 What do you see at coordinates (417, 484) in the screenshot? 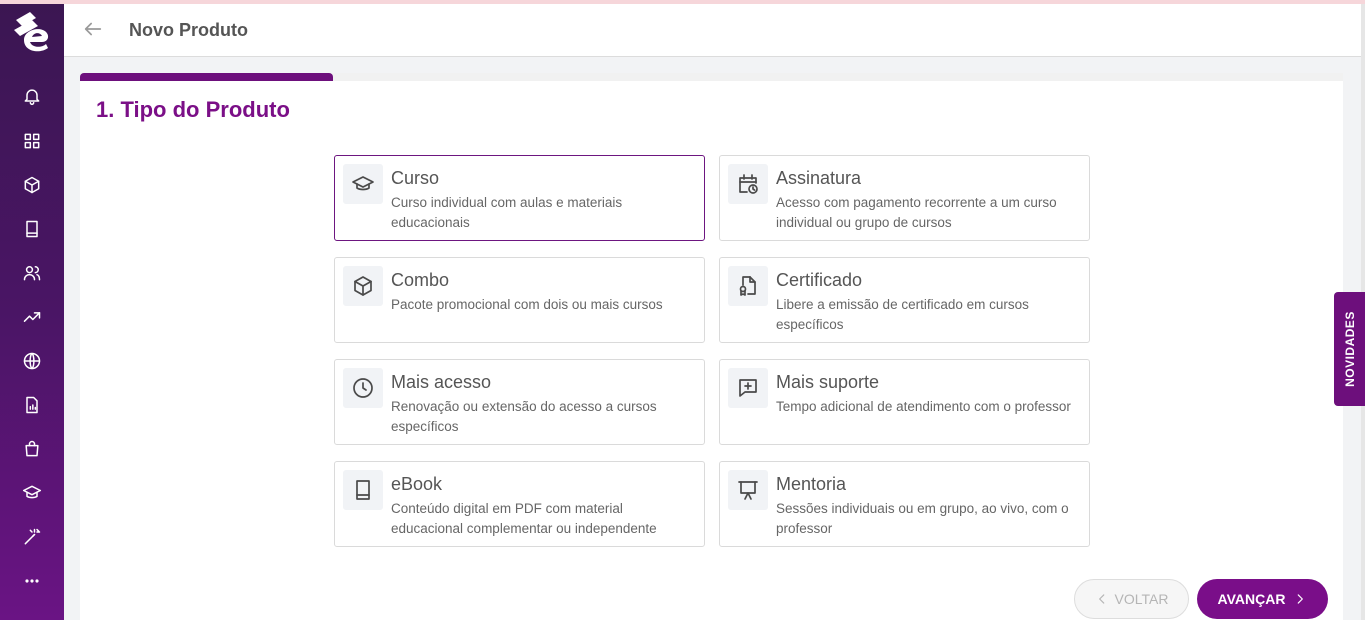
I see `card-title: eBook` at bounding box center [417, 484].